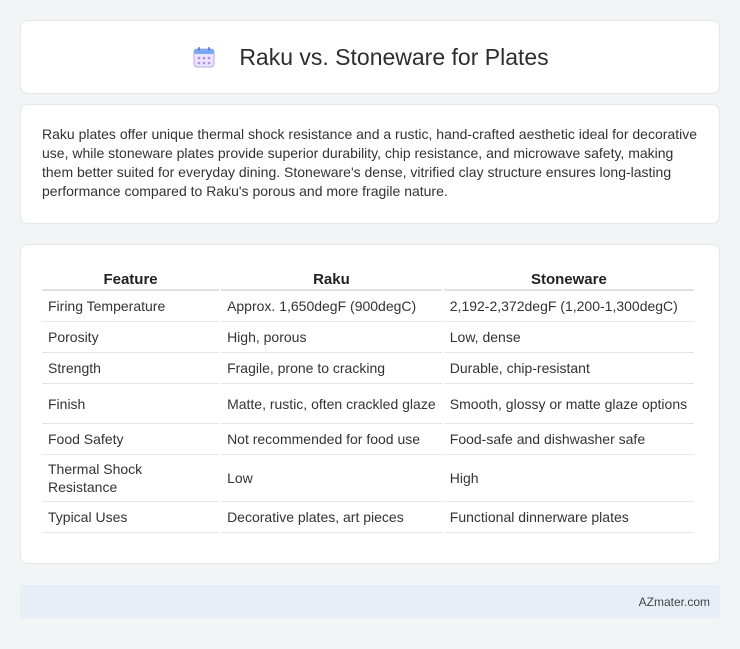 This screenshot has height=649, width=740. What do you see at coordinates (131, 517) in the screenshot?
I see `feature-cell: Typical Uses` at bounding box center [131, 517].